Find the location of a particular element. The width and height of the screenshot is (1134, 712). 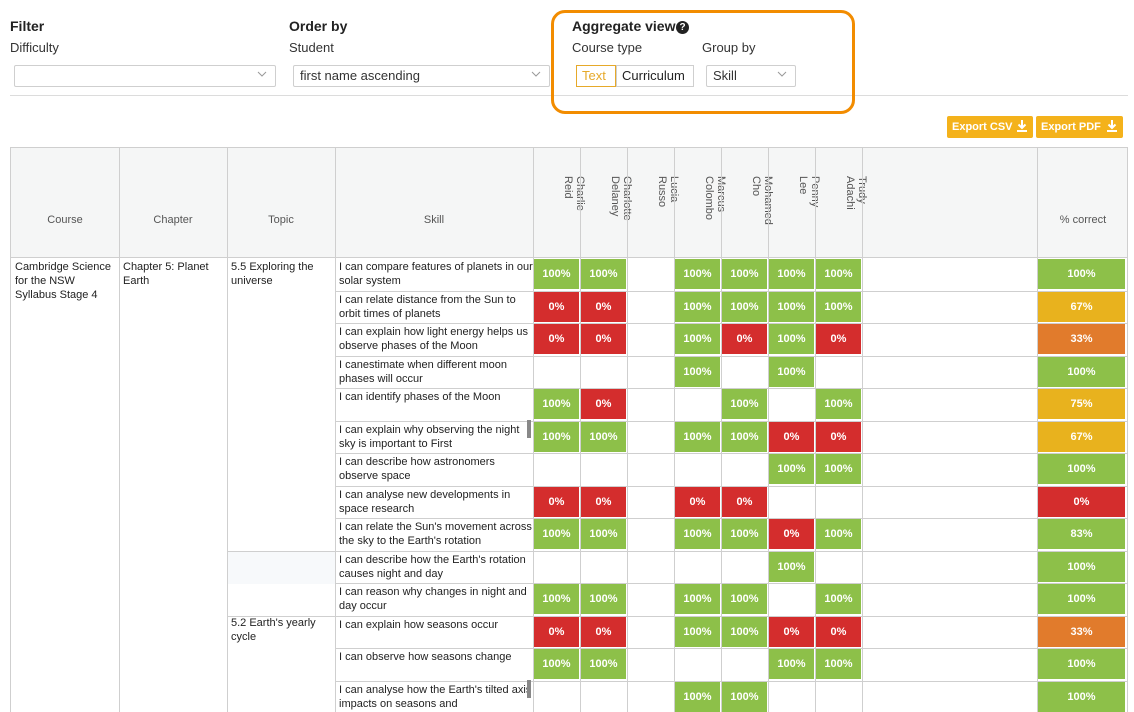

skill-column-header: Skill is located at coordinates (434, 220).